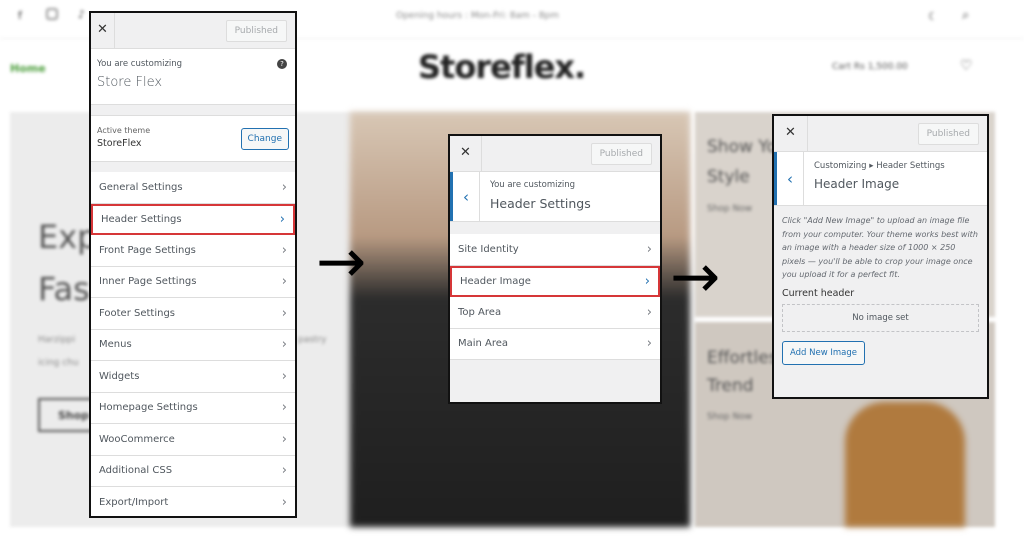 The image size is (1024, 539). What do you see at coordinates (193, 188) in the screenshot?
I see `menu-item-general-settings: General Settings ›` at bounding box center [193, 188].